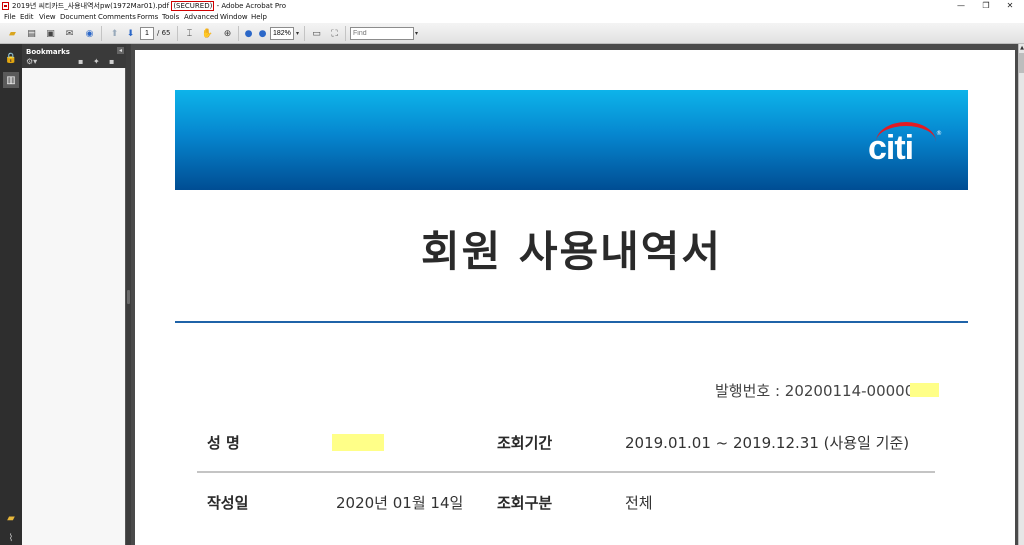  I want to click on bookmarks-title: Bookmarks, so click(48, 52).